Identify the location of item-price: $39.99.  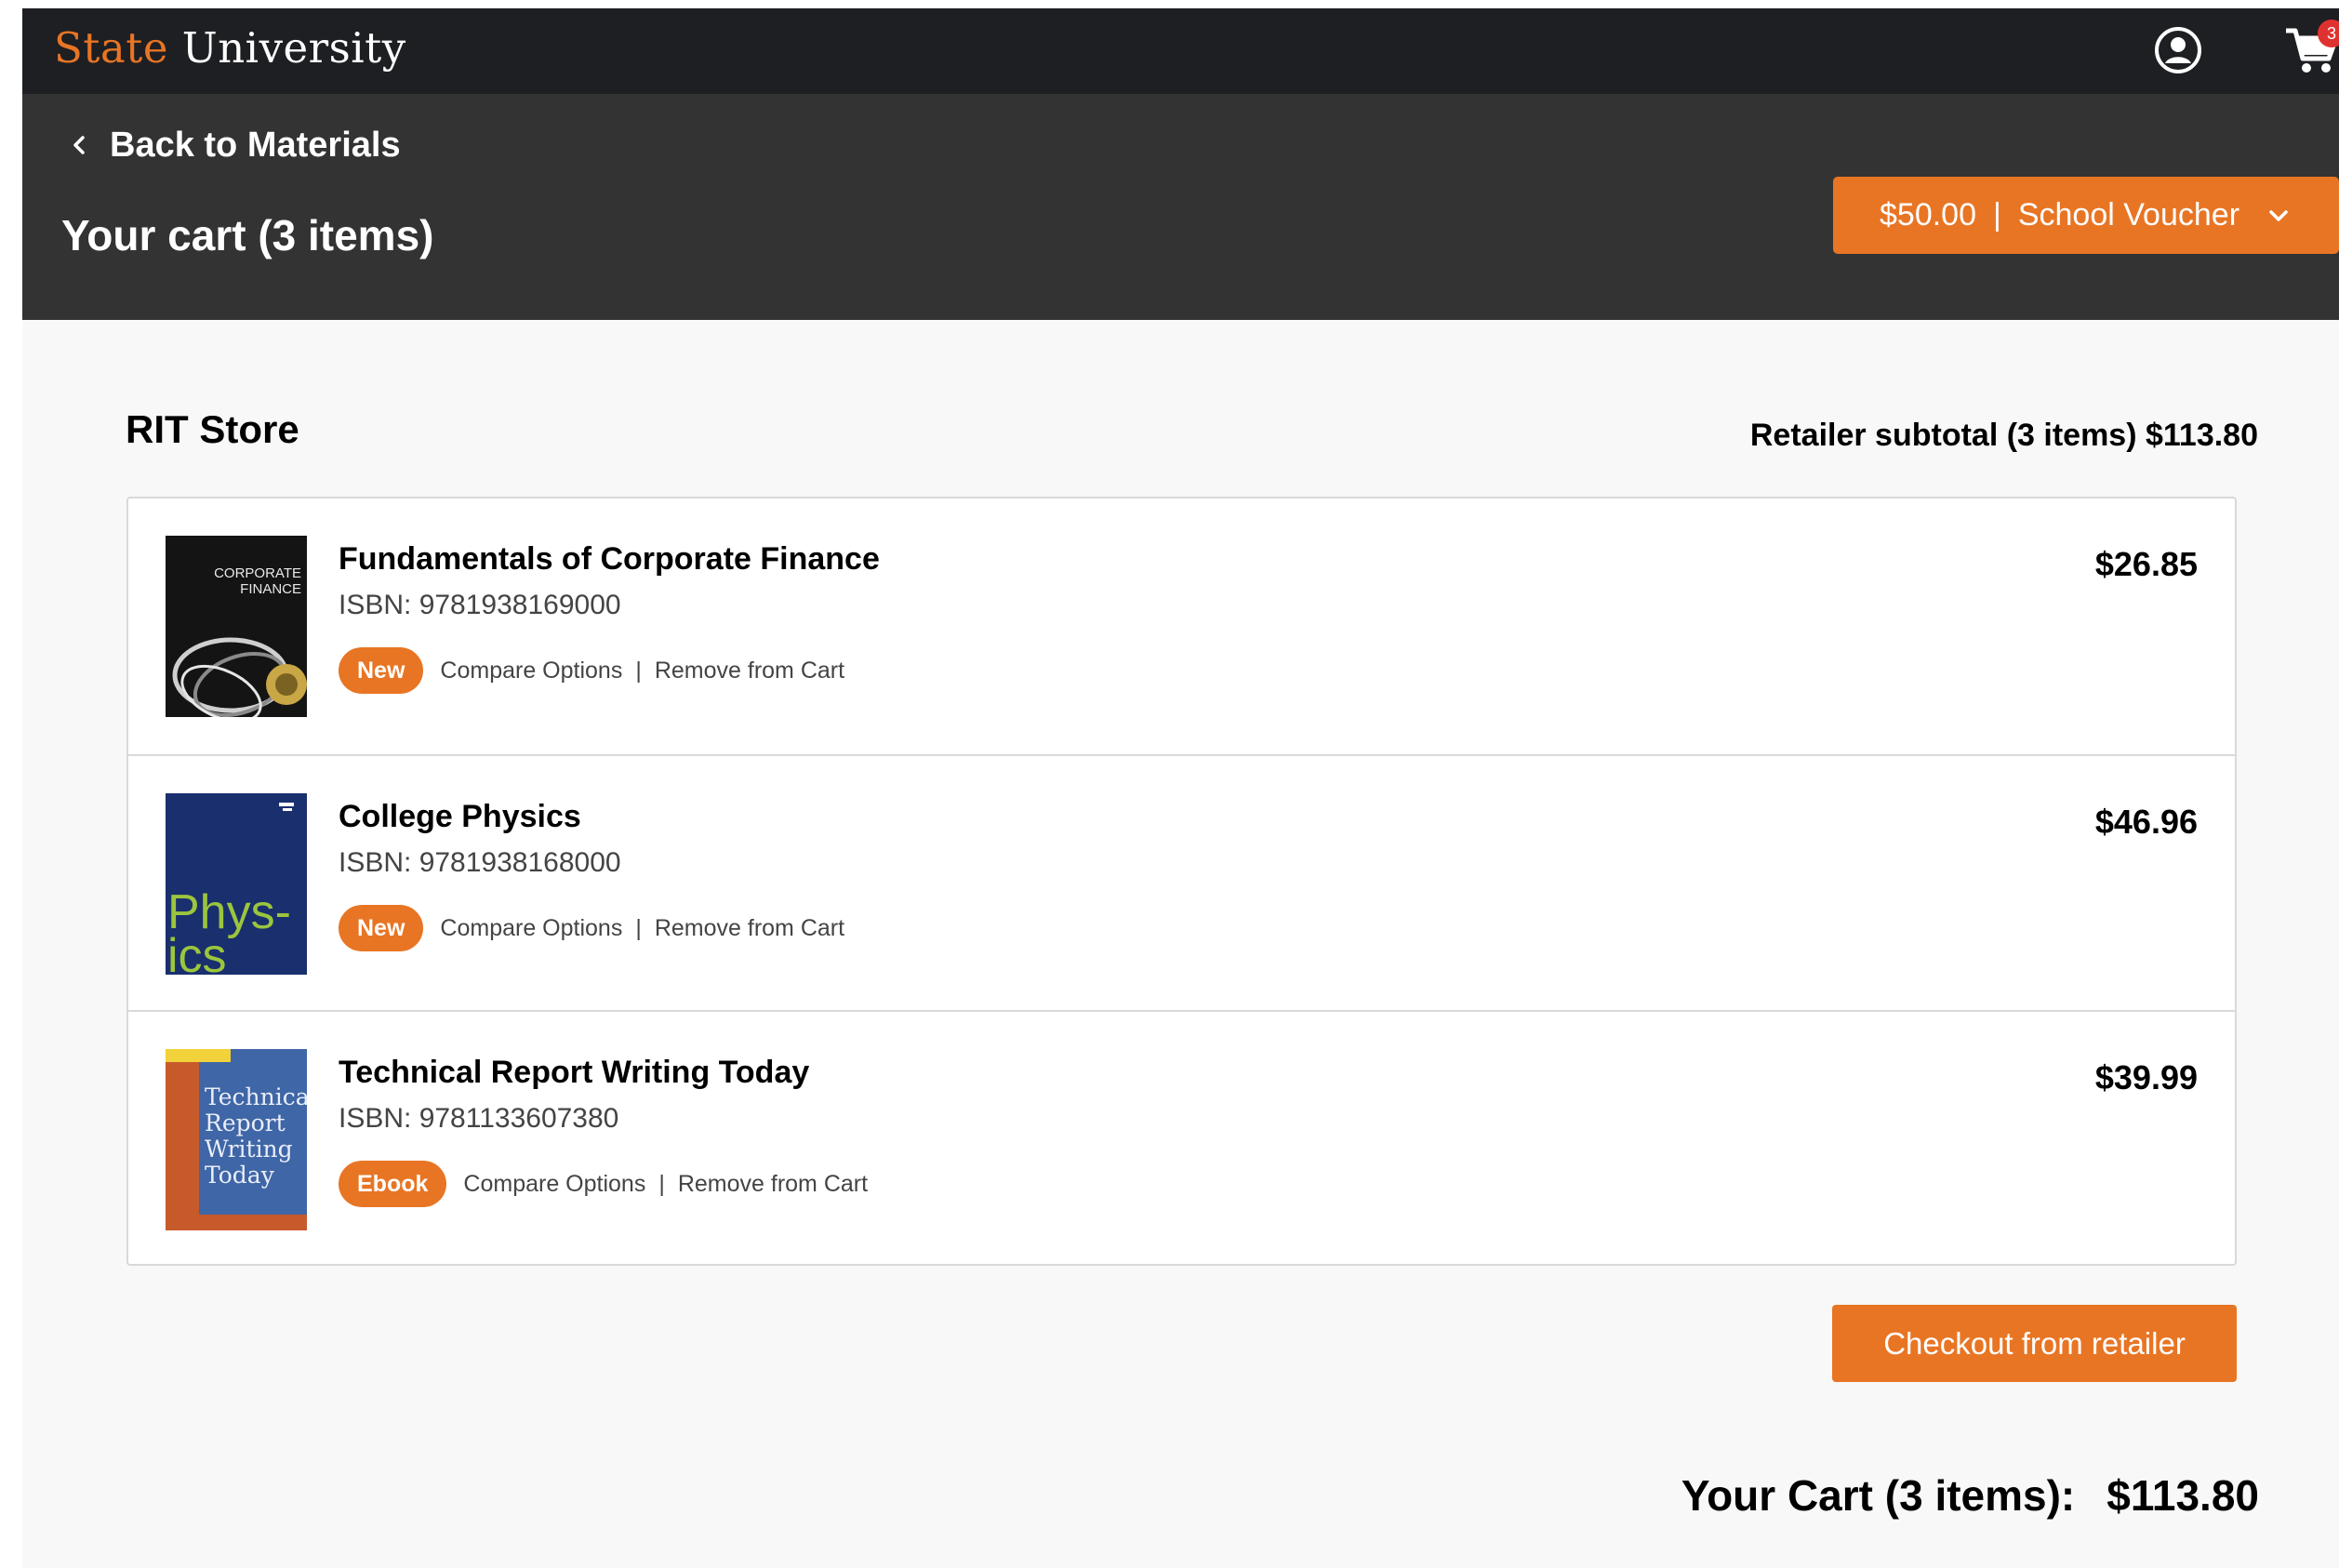
(2146, 1077).